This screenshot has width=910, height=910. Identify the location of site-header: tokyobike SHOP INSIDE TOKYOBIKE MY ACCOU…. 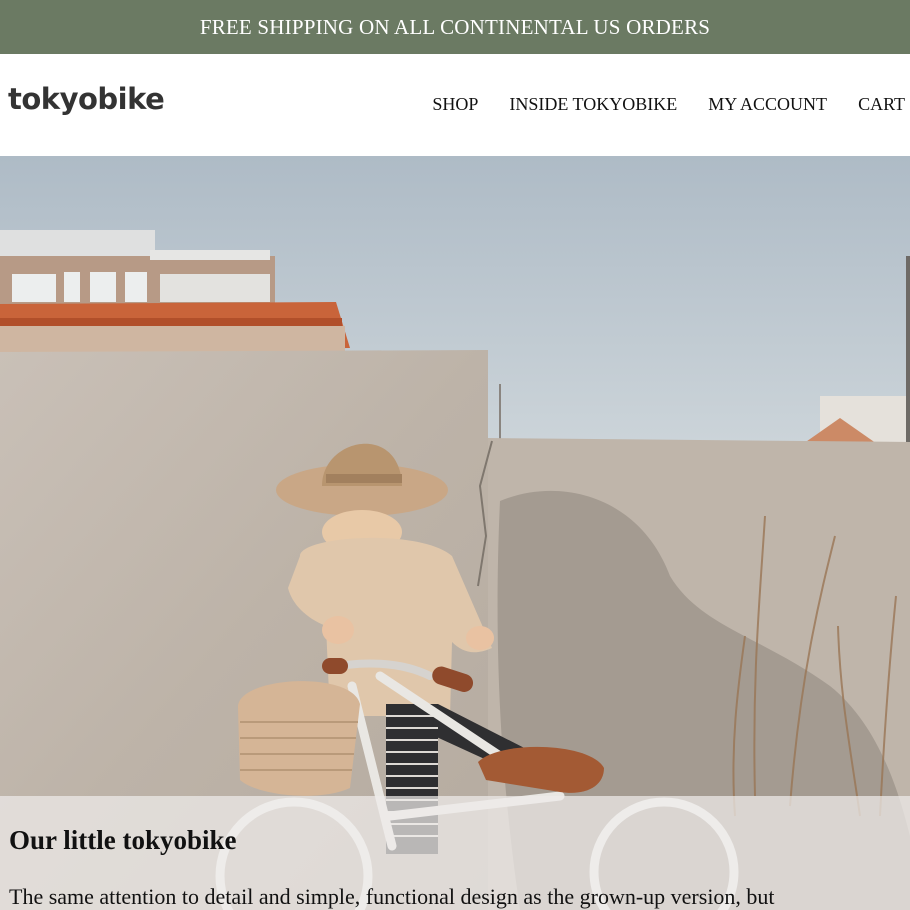
(455, 105).